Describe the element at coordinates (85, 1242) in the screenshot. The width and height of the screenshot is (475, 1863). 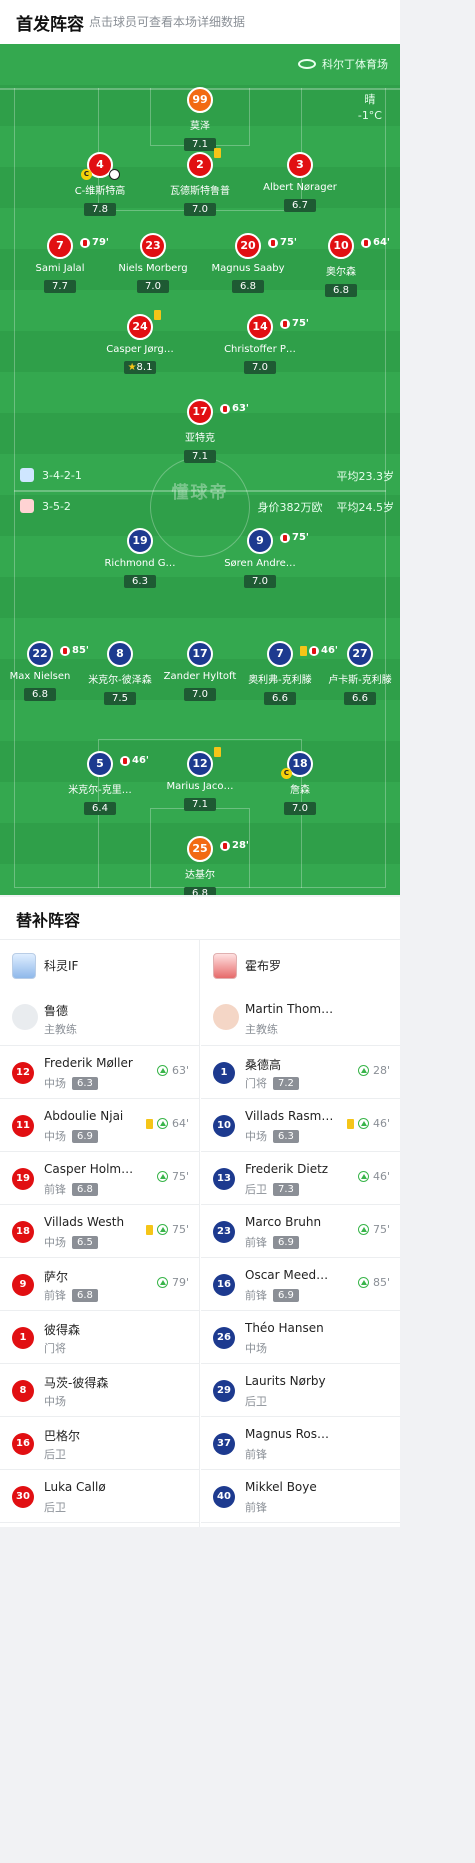
I see `sub-player-rating: 6.5` at that location.